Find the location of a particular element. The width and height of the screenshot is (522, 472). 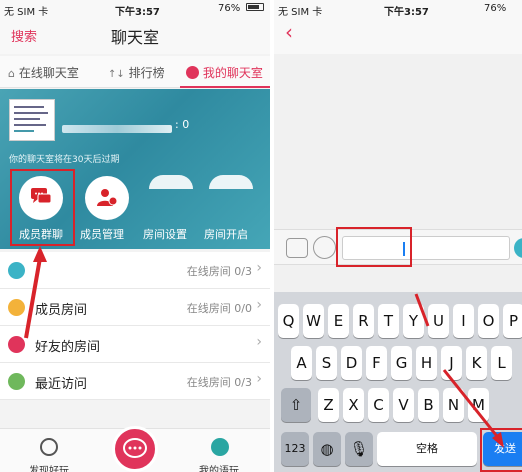

key-x: X is located at coordinates (353, 405).